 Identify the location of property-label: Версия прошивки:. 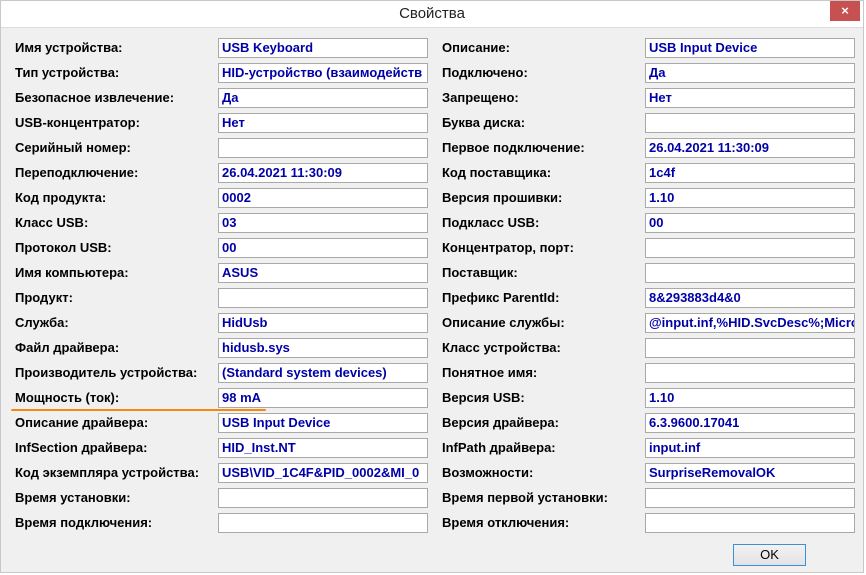
(502, 197).